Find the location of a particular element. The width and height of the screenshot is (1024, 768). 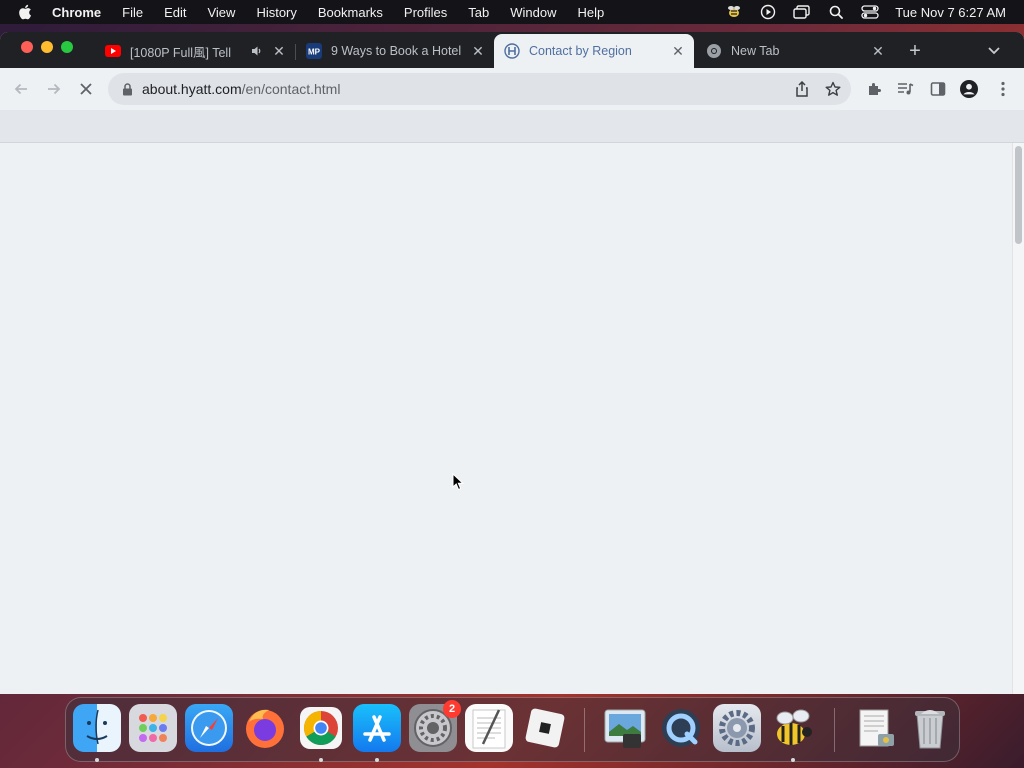

menu-bookmarks: Bookmarks is located at coordinates (350, 12).